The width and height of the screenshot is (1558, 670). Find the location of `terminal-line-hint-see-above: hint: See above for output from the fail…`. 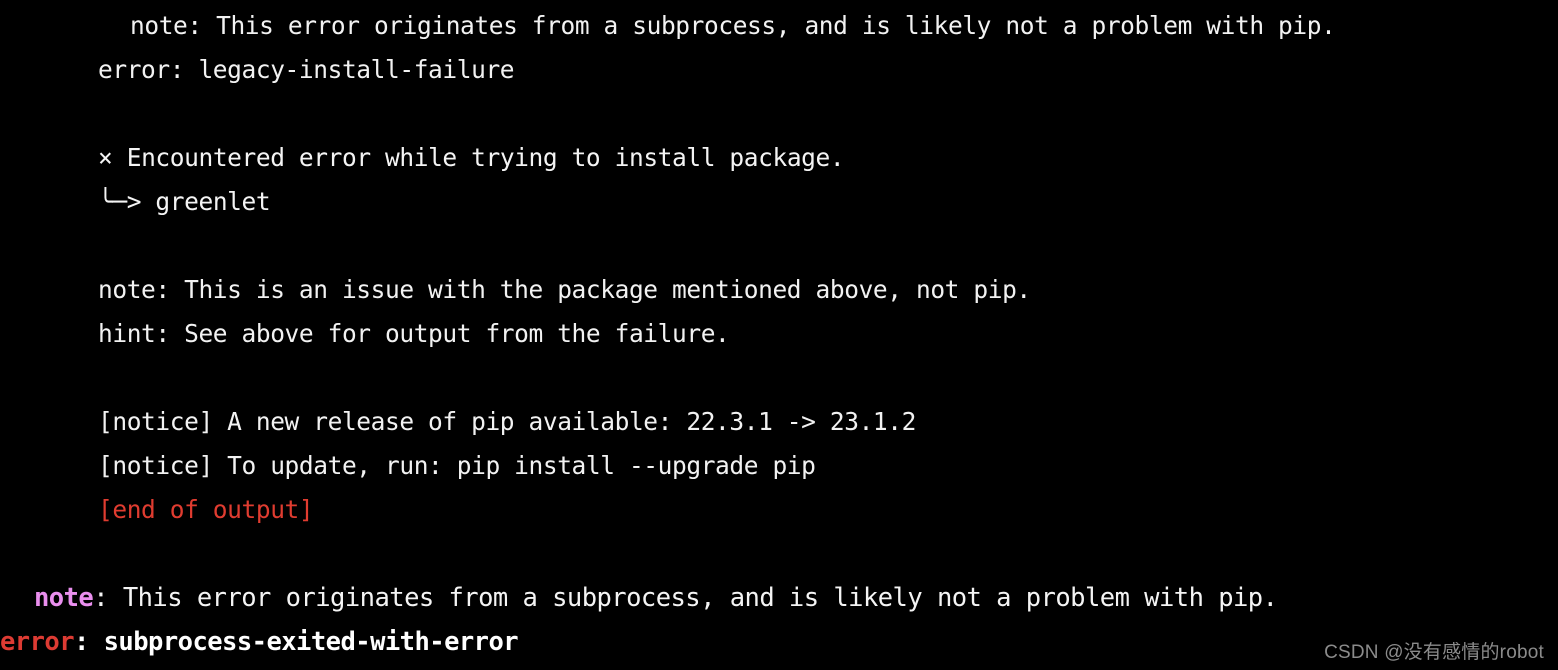

terminal-line-hint-see-above: hint: See above for output from the fail… is located at coordinates (414, 333).